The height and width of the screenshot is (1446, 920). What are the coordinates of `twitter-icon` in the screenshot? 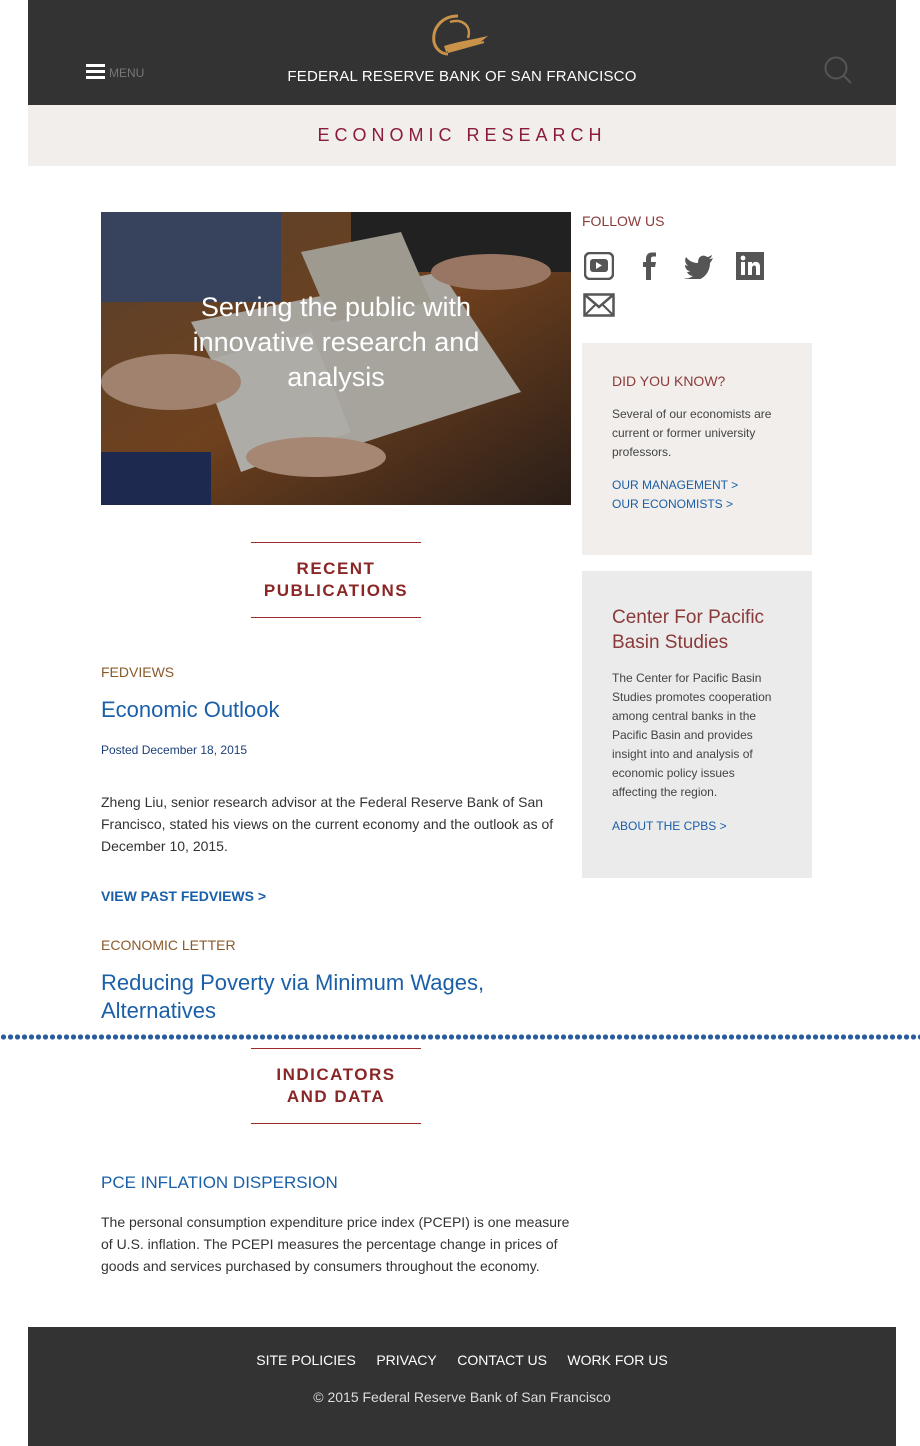 It's located at (699, 267).